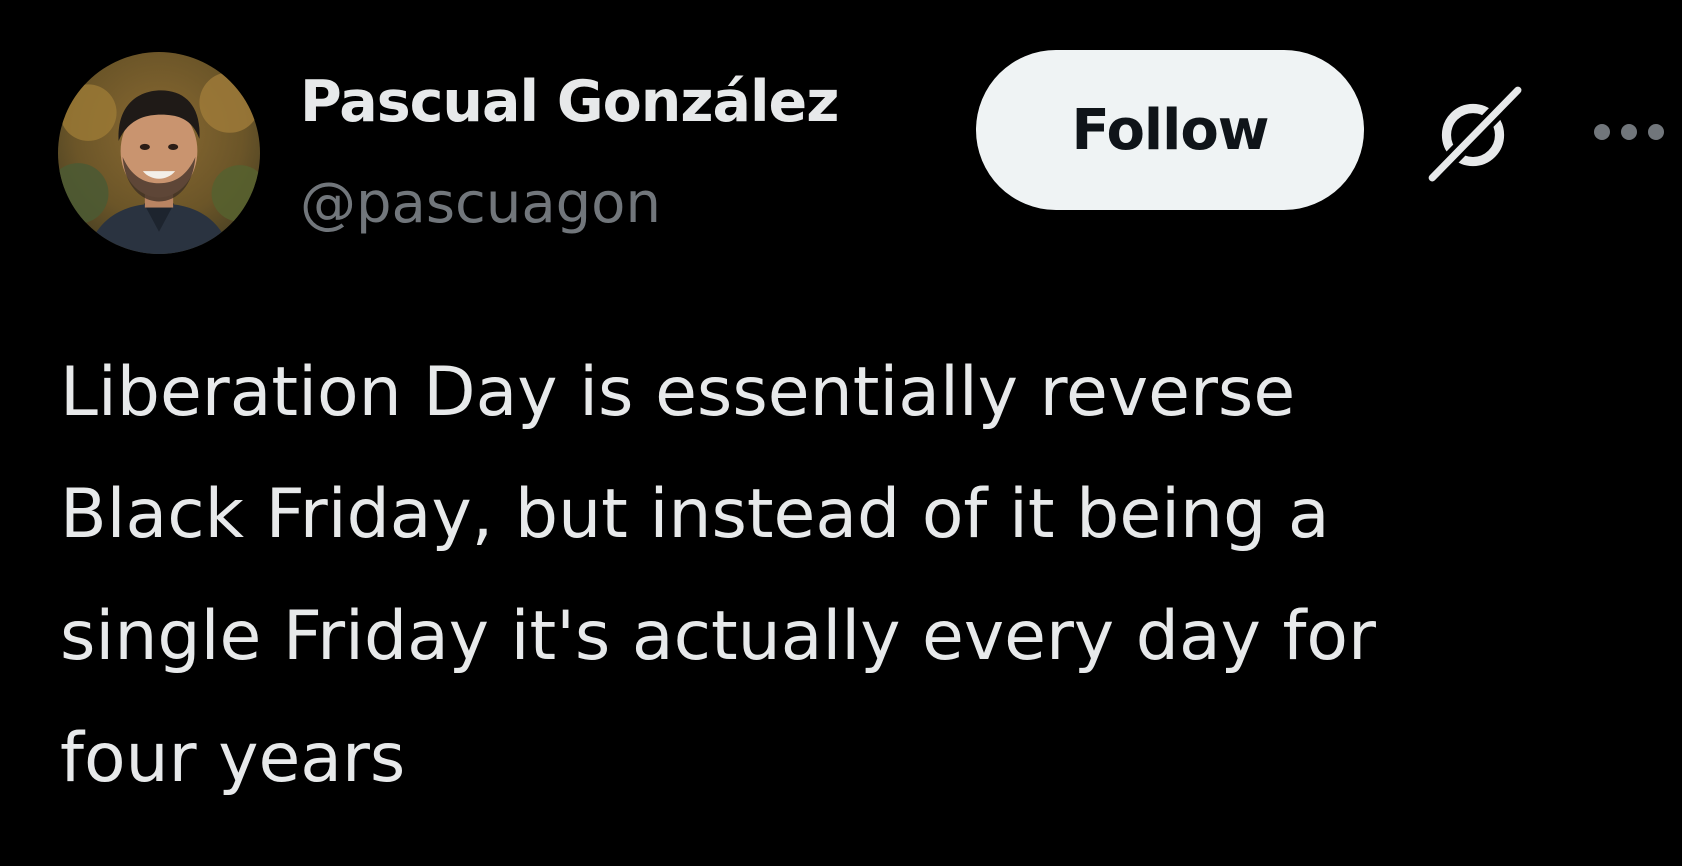 Image resolution: width=1682 pixels, height=866 pixels. What do you see at coordinates (569, 102) in the screenshot?
I see `author-display-name: Pascual González` at bounding box center [569, 102].